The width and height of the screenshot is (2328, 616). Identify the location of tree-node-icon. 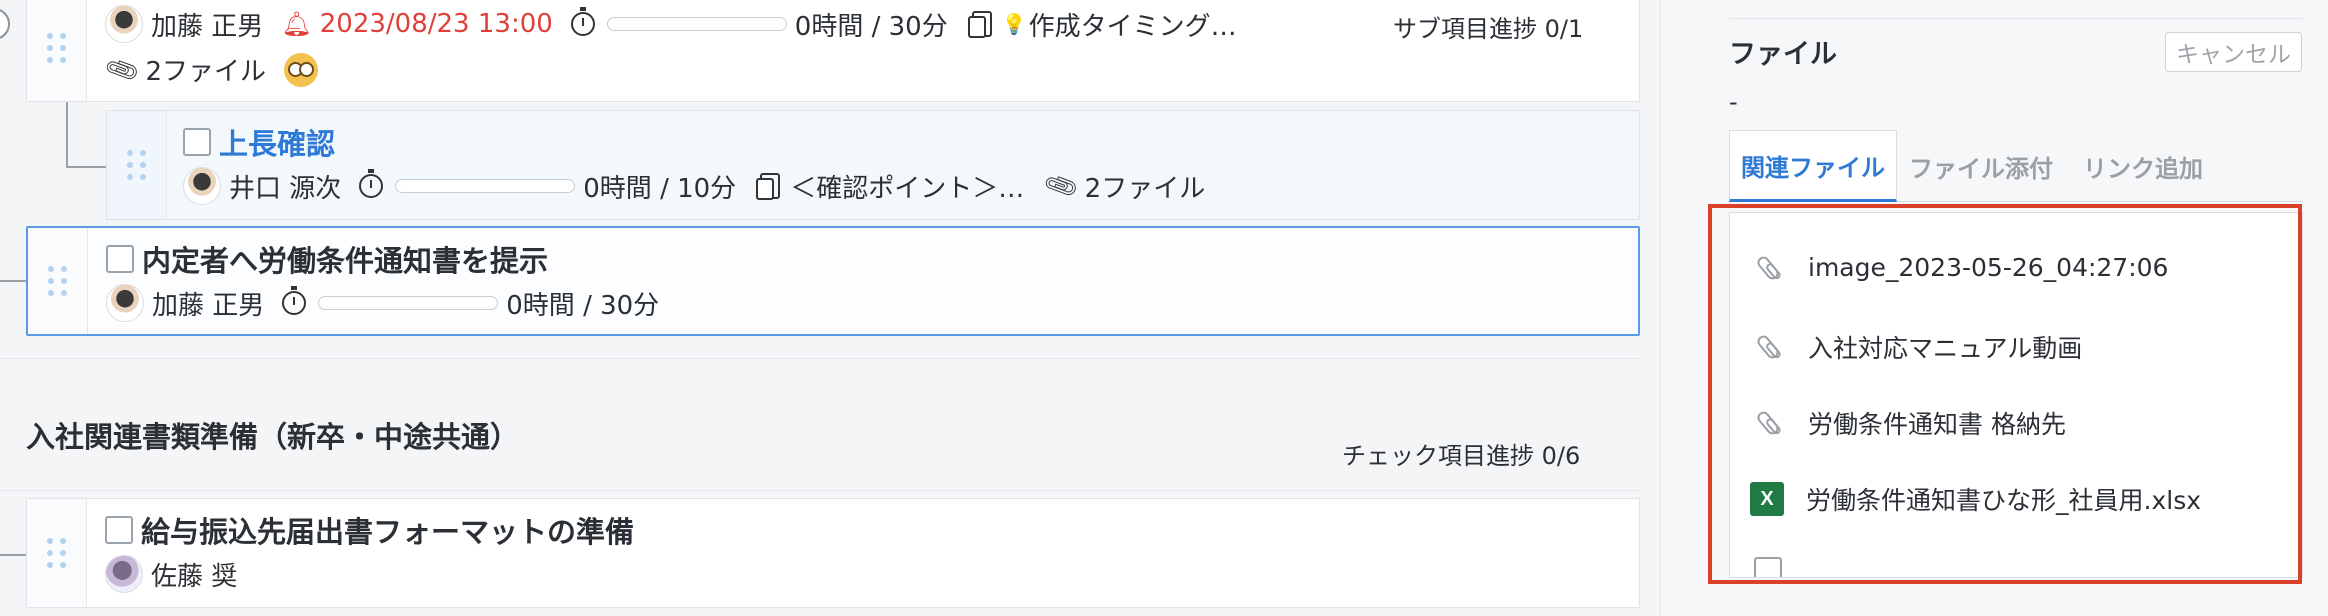
(5, 24).